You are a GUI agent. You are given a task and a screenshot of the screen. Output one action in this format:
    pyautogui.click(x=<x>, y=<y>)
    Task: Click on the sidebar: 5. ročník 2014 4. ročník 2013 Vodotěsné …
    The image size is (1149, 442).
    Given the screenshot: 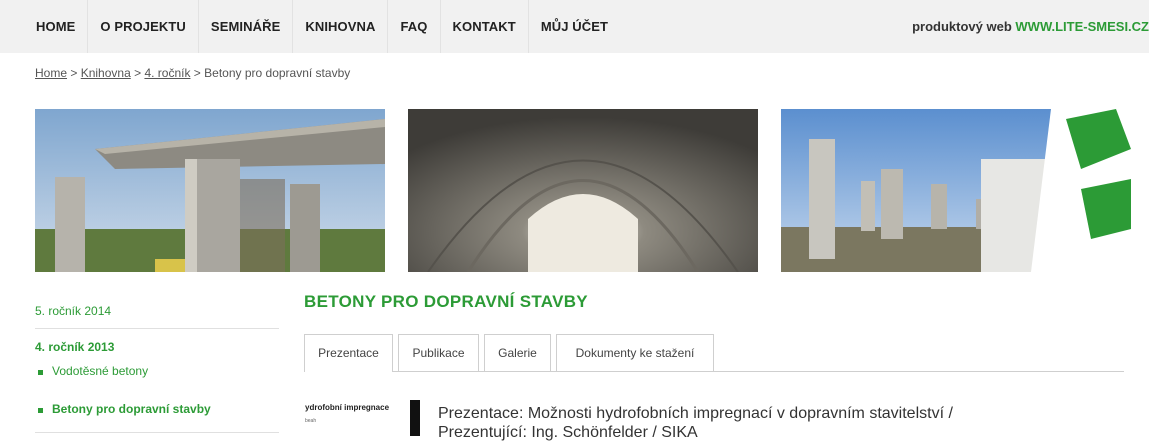 What is the action you would take?
    pyautogui.click(x=157, y=366)
    